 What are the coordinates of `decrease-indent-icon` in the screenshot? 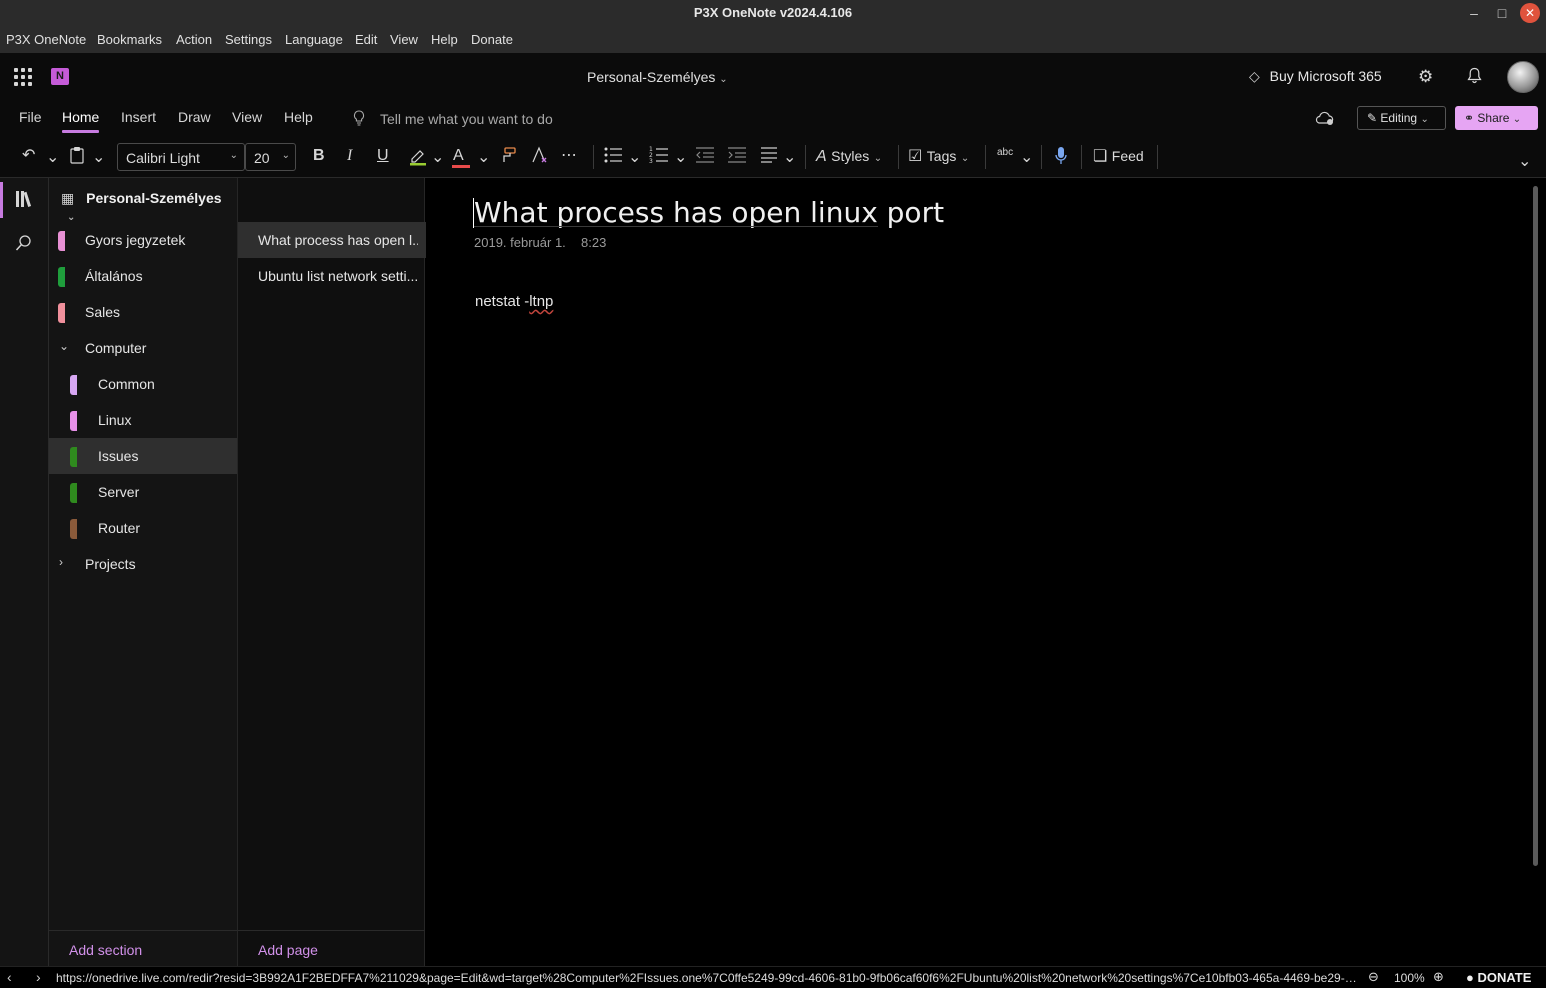 It's located at (705, 158).